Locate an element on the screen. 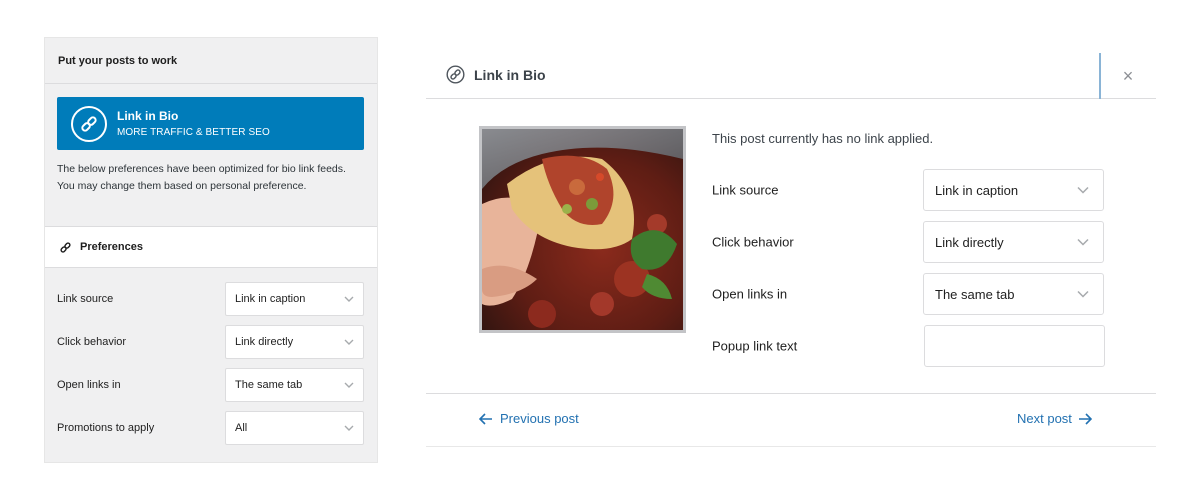 The height and width of the screenshot is (500, 1200). click-behavior-row: Click behavior Link directly is located at coordinates (210, 342).